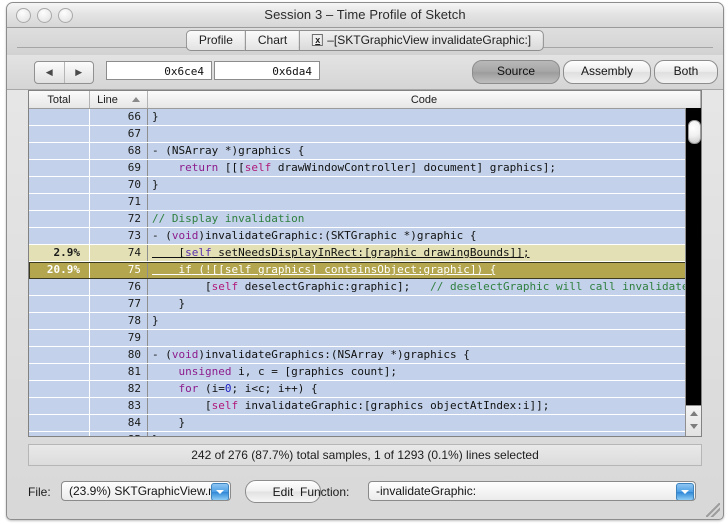  Describe the element at coordinates (365, 117) in the screenshot. I see `table-row: 66}` at that location.